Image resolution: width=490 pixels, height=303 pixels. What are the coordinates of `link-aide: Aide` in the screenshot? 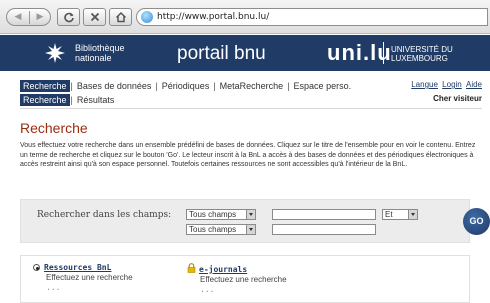 It's located at (474, 84).